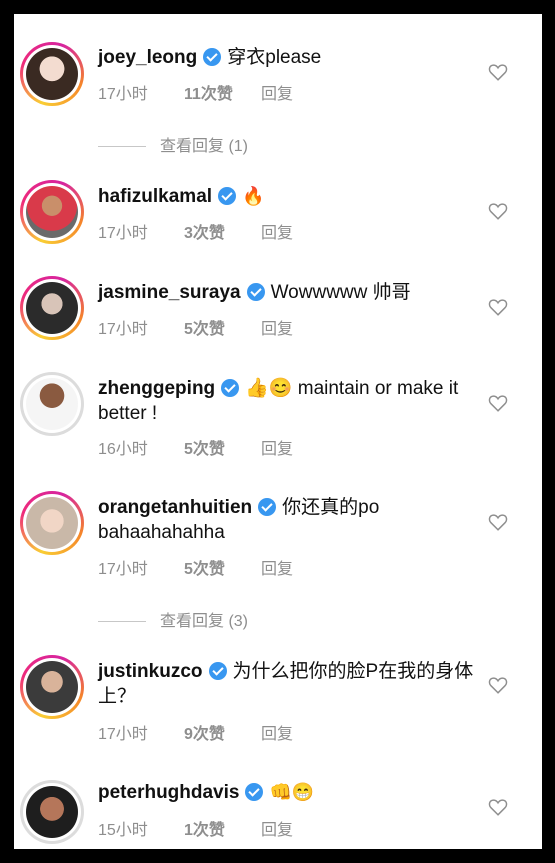  I want to click on comment-meta: 17小时 3次赞 回复, so click(195, 231).